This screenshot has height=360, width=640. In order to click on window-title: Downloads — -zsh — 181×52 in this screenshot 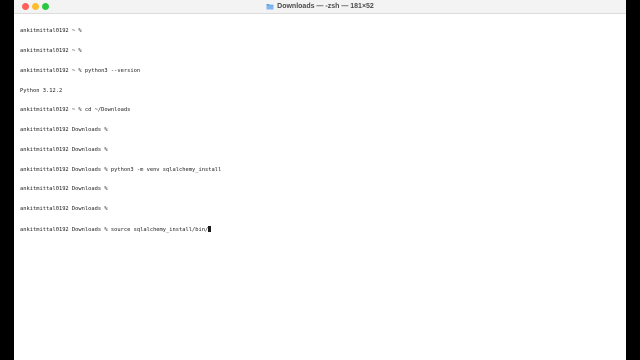, I will do `click(320, 6)`.